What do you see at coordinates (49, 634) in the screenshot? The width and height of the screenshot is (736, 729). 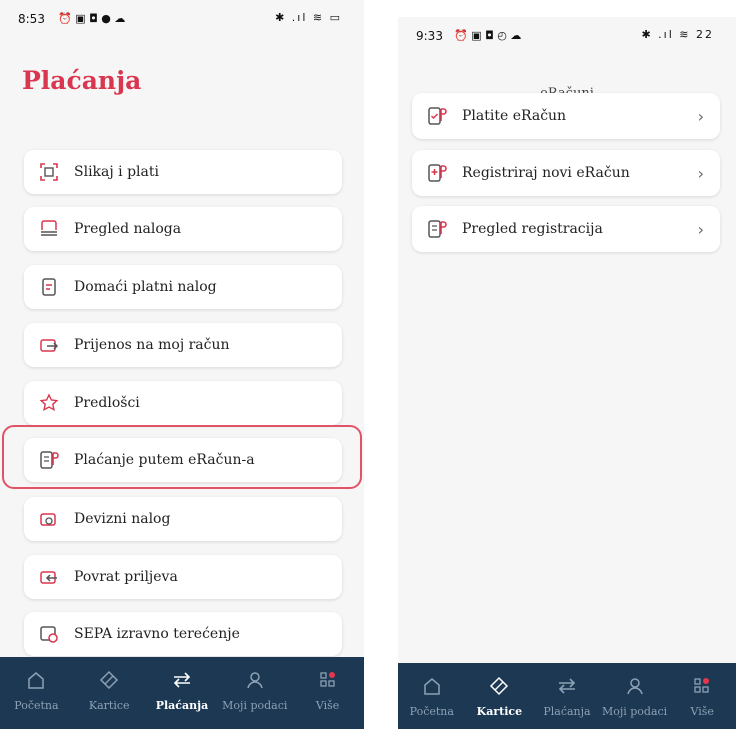 I see `sepa-icon` at bounding box center [49, 634].